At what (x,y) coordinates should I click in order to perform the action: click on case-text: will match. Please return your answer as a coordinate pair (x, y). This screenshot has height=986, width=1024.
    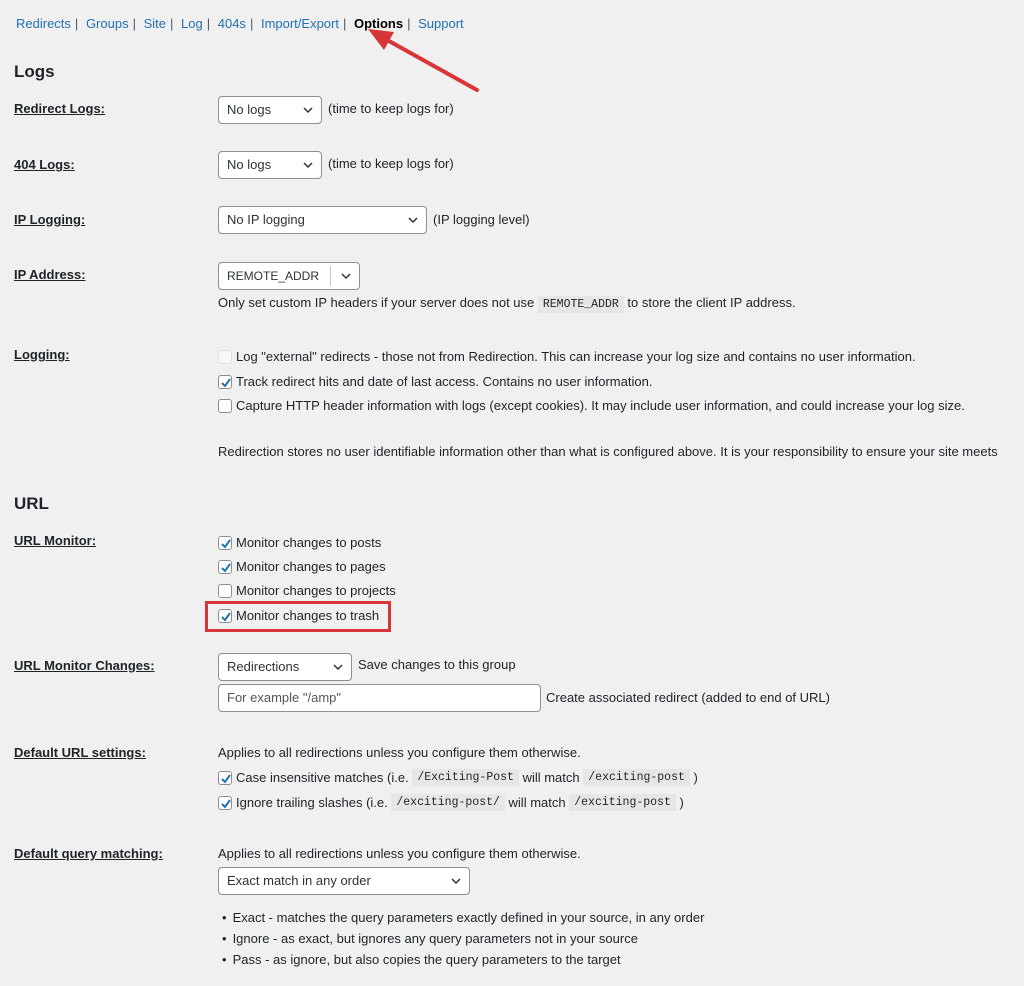
    Looking at the image, I should click on (551, 777).